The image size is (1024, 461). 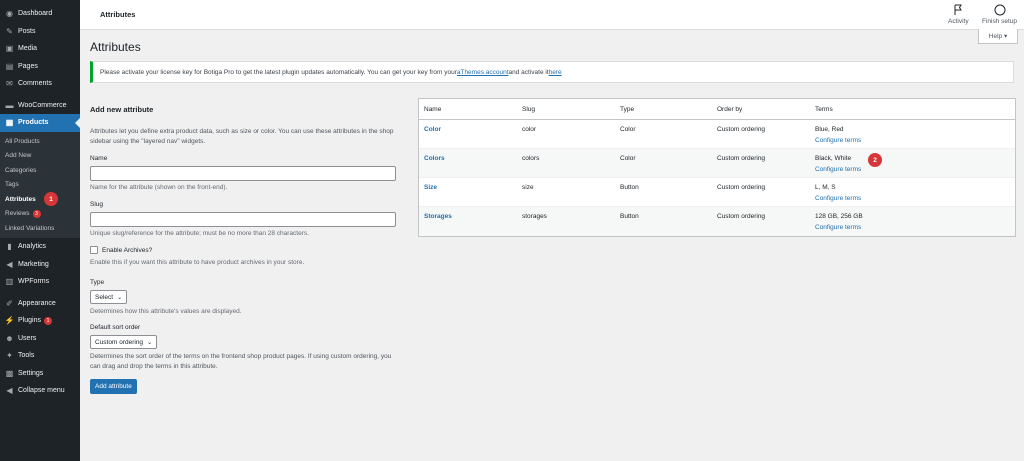 I want to click on notice-text-middle: and activate it, so click(x=528, y=72).